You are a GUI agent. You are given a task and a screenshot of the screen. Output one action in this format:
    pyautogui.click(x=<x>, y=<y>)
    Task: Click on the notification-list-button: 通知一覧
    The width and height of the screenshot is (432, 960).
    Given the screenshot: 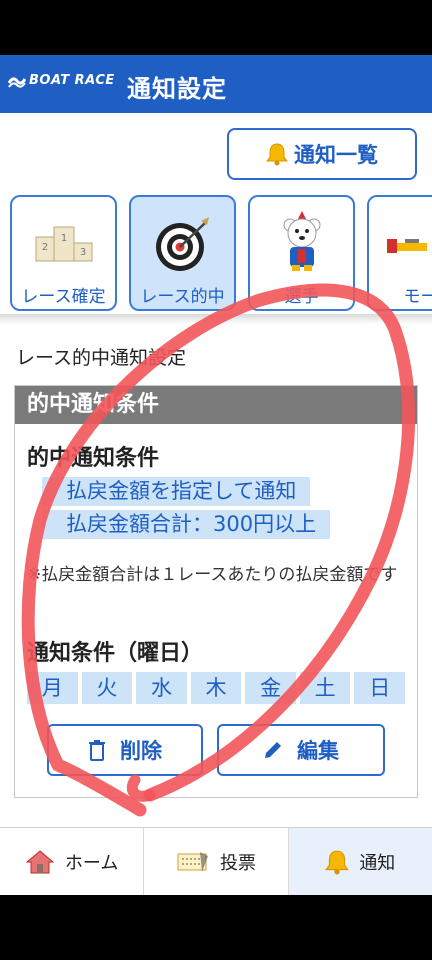 What is the action you would take?
    pyautogui.click(x=322, y=154)
    